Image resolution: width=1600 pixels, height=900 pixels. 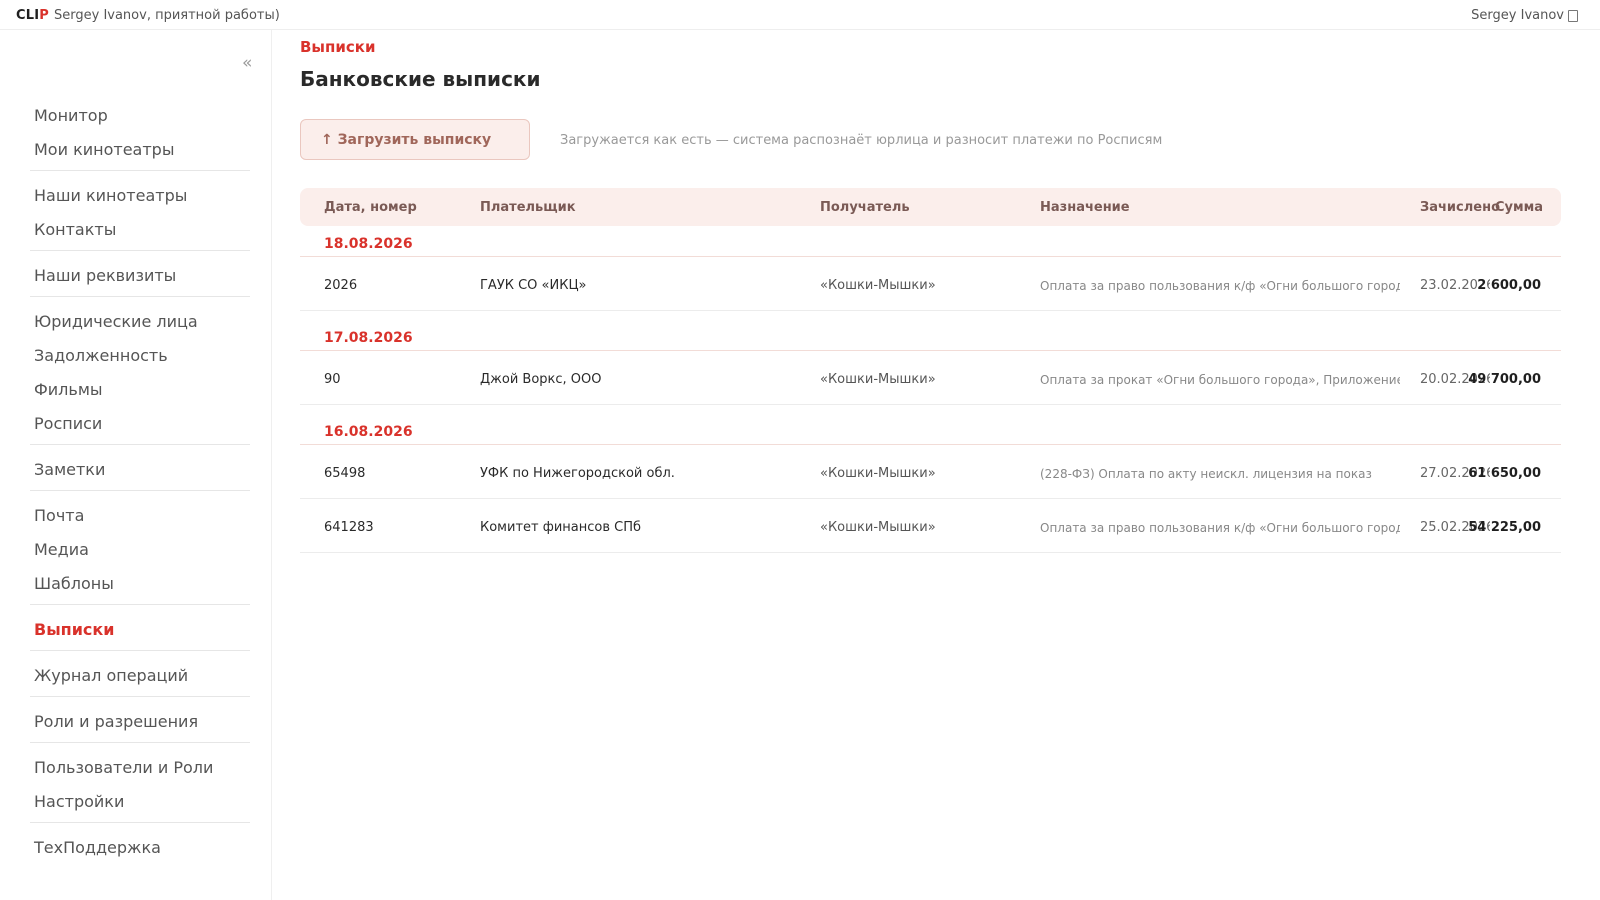 What do you see at coordinates (75, 230) in the screenshot?
I see `sidebar-item-contacts: Контакты` at bounding box center [75, 230].